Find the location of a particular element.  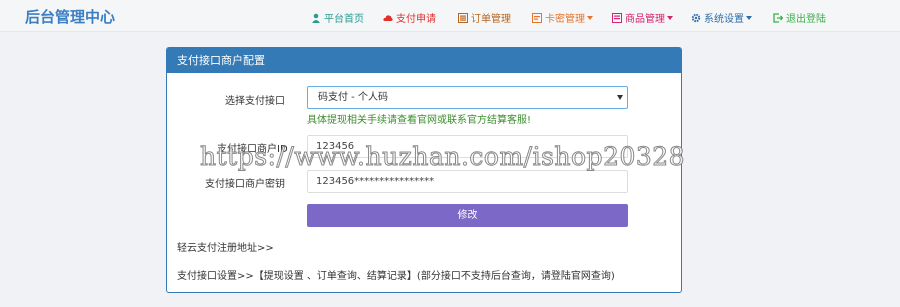

card-icon is located at coordinates (537, 18).